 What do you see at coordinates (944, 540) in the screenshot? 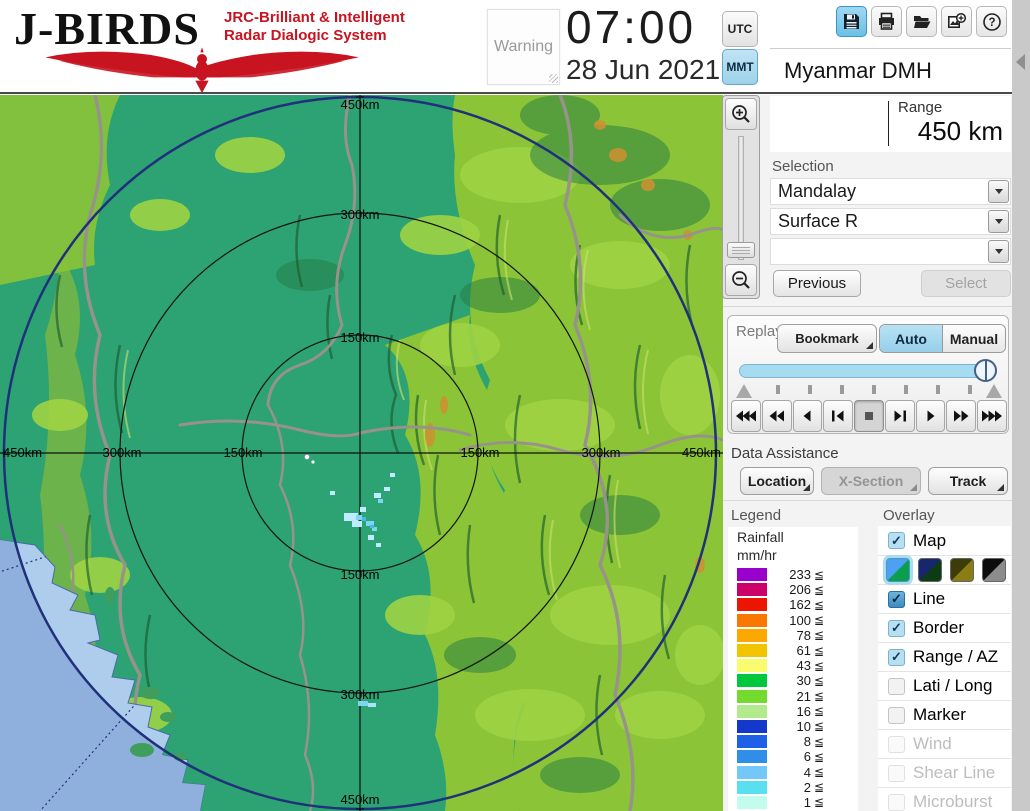
I see `overlay-row-map: ✓ Map` at bounding box center [944, 540].